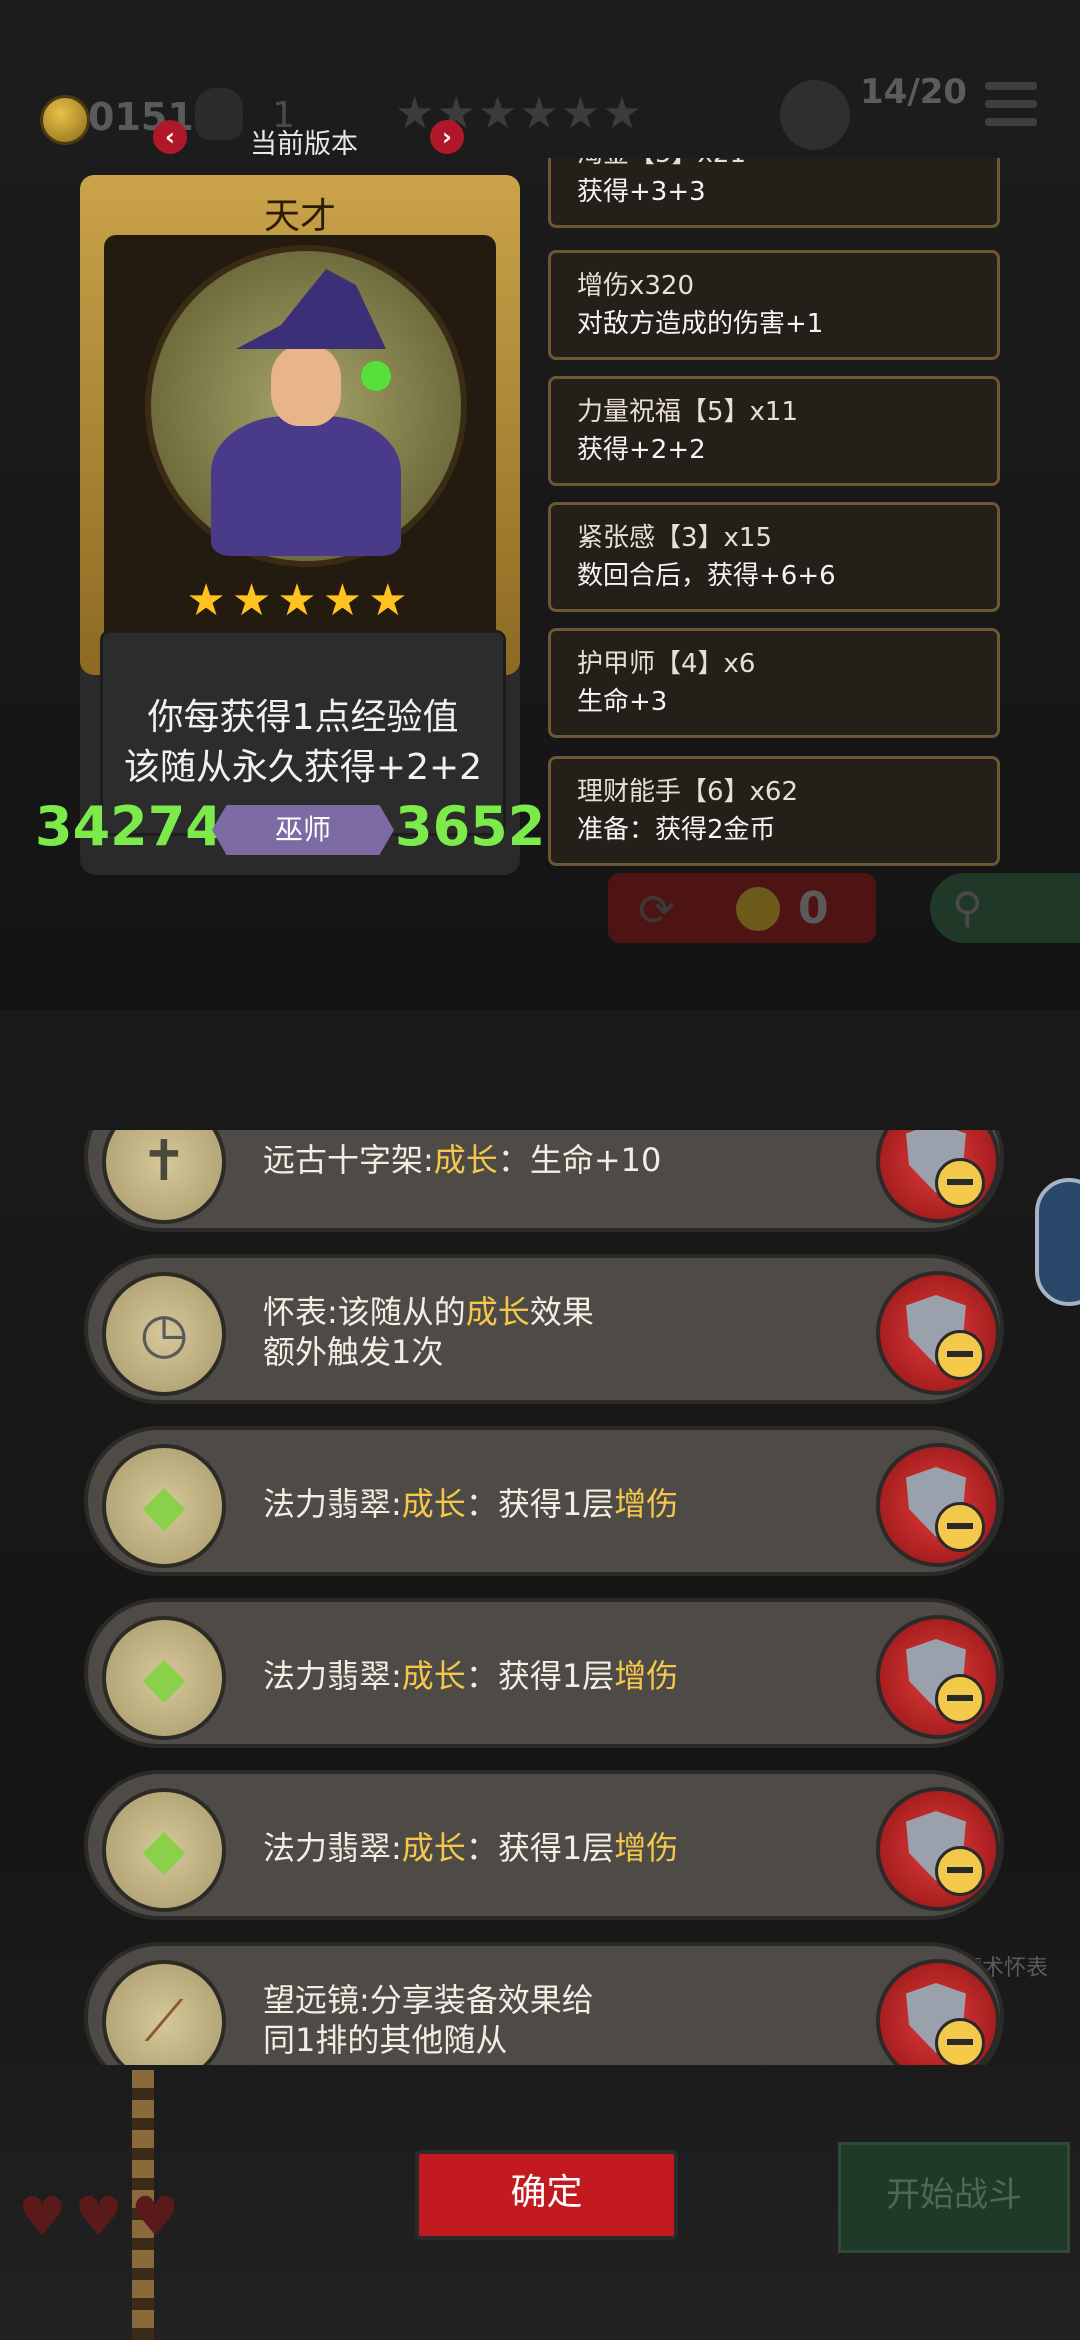  What do you see at coordinates (688, 412) in the screenshot?
I see `buff-name: 力量祝福【5】x11` at bounding box center [688, 412].